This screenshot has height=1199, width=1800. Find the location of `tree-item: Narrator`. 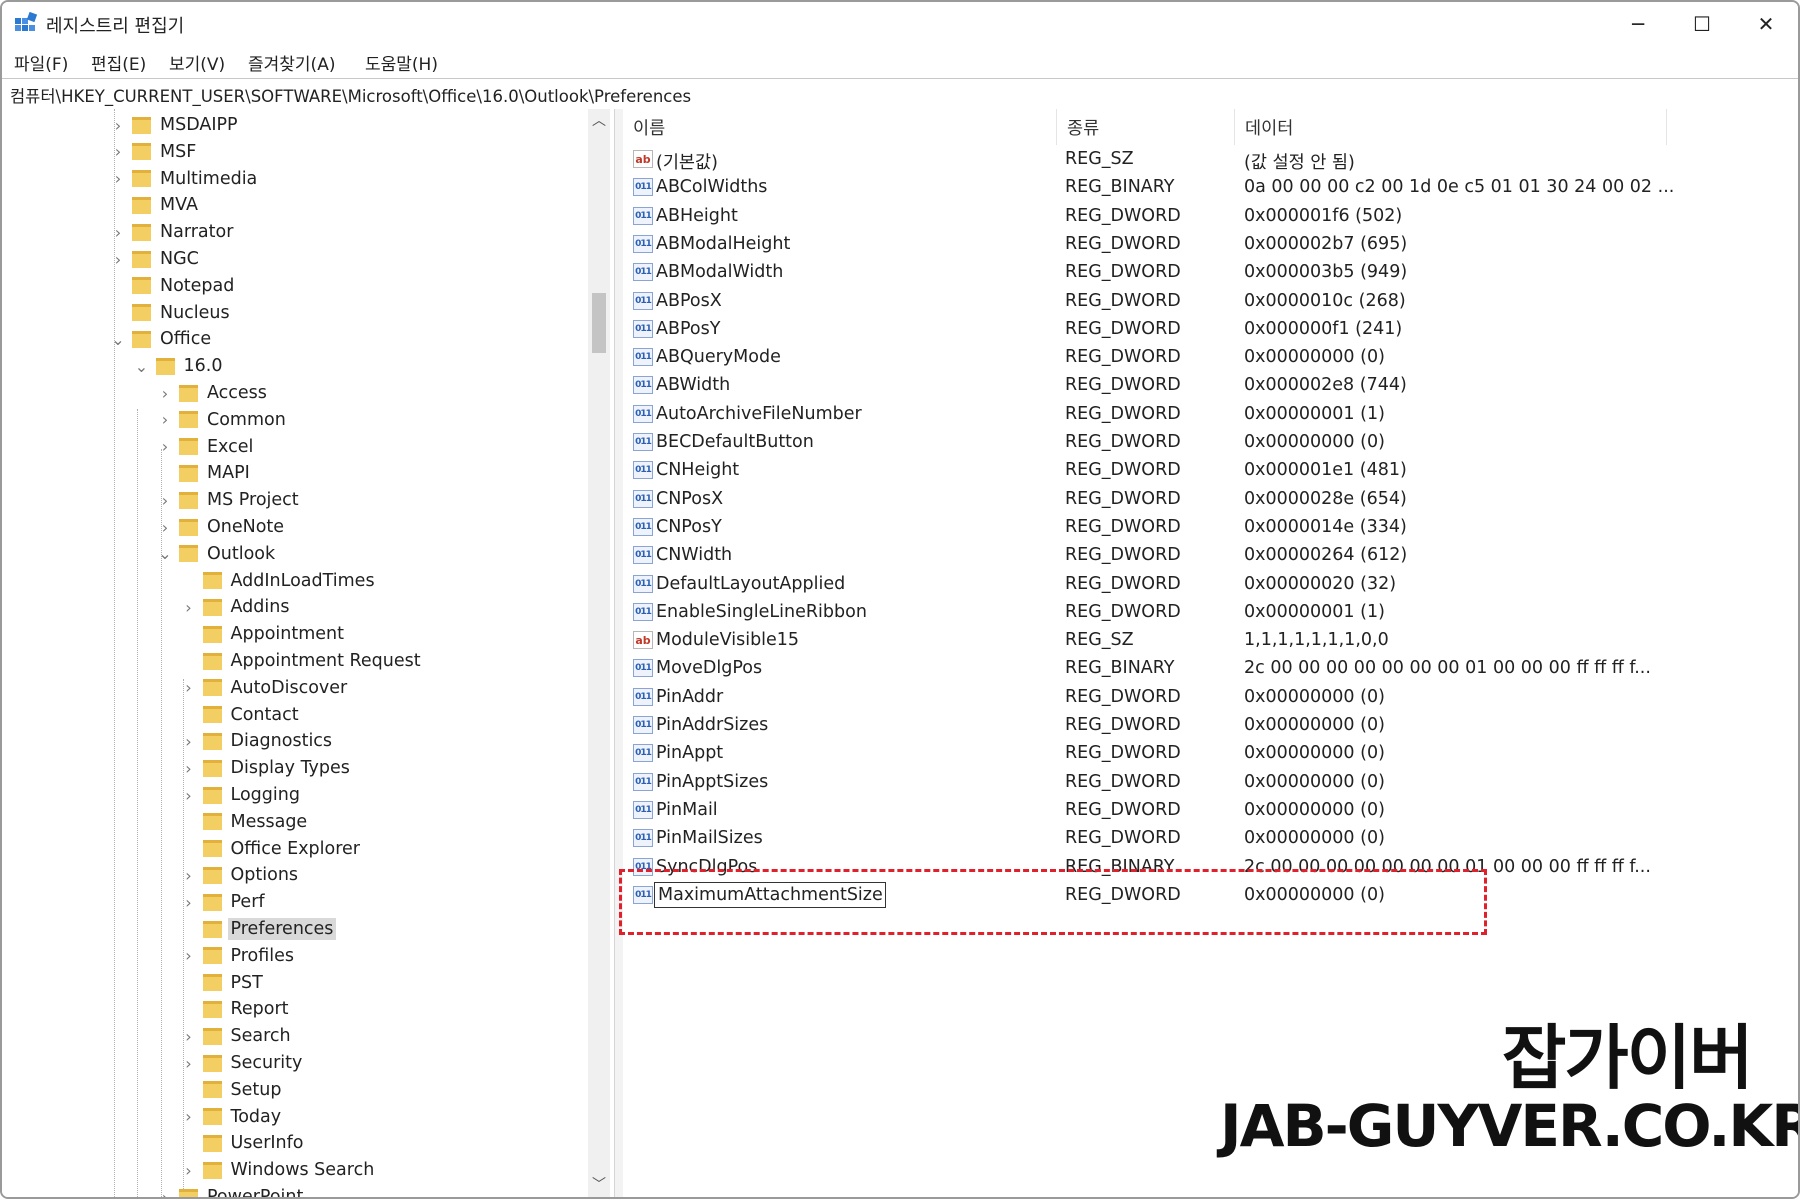

tree-item: Narrator is located at coordinates (184, 232).